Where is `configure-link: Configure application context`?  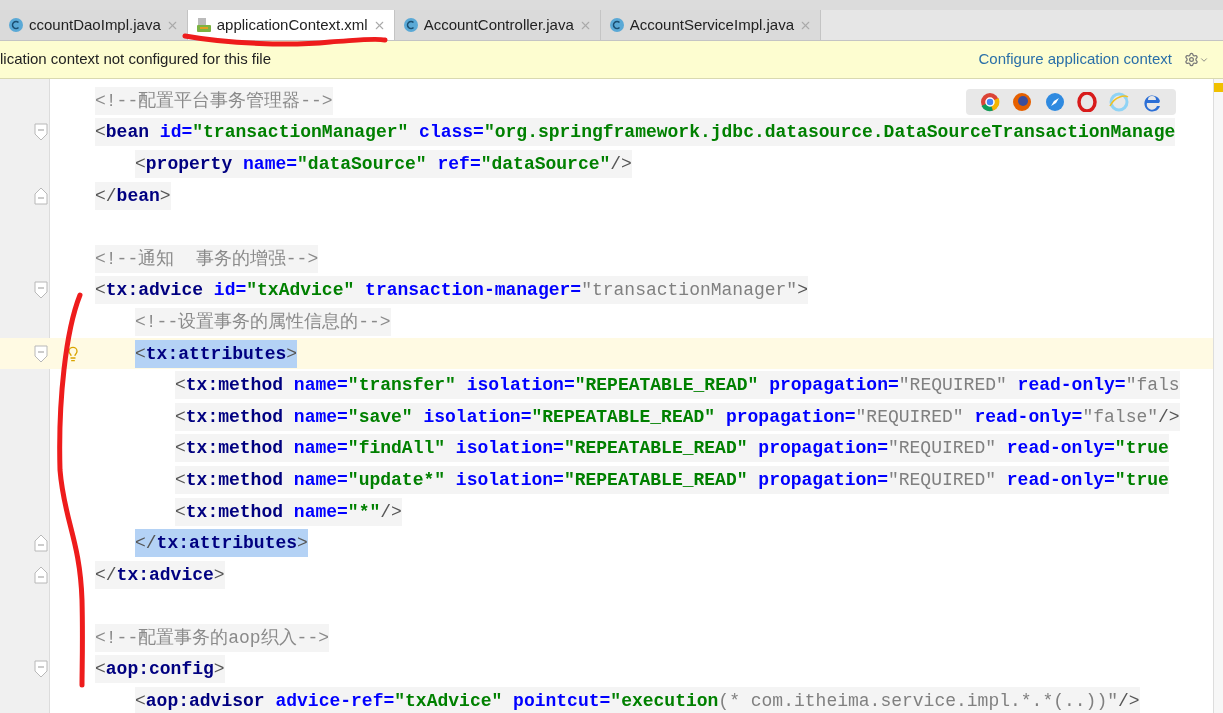
configure-link: Configure application context is located at coordinates (1075, 59).